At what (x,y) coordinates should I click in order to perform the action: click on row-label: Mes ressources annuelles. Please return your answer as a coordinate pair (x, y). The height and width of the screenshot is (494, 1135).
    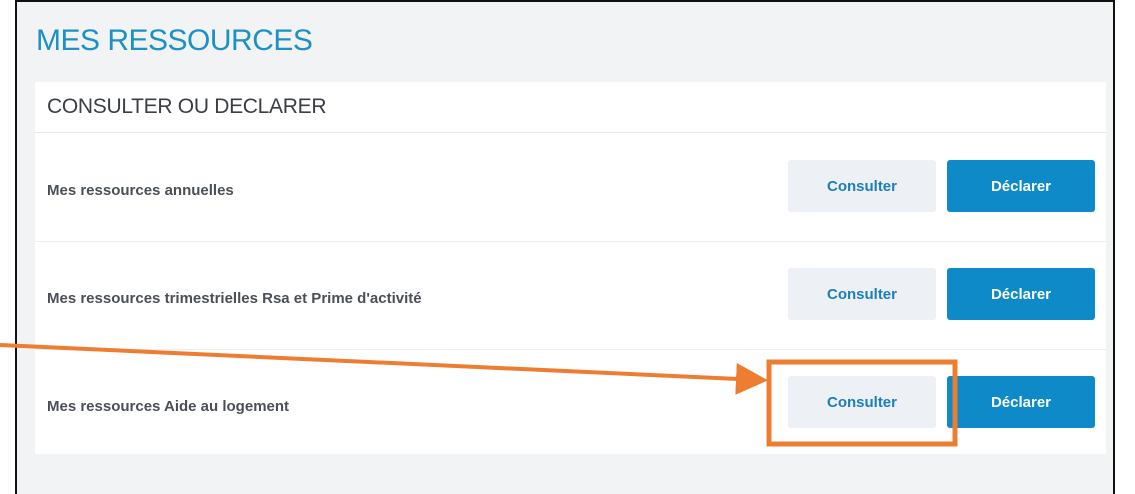
    Looking at the image, I should click on (140, 190).